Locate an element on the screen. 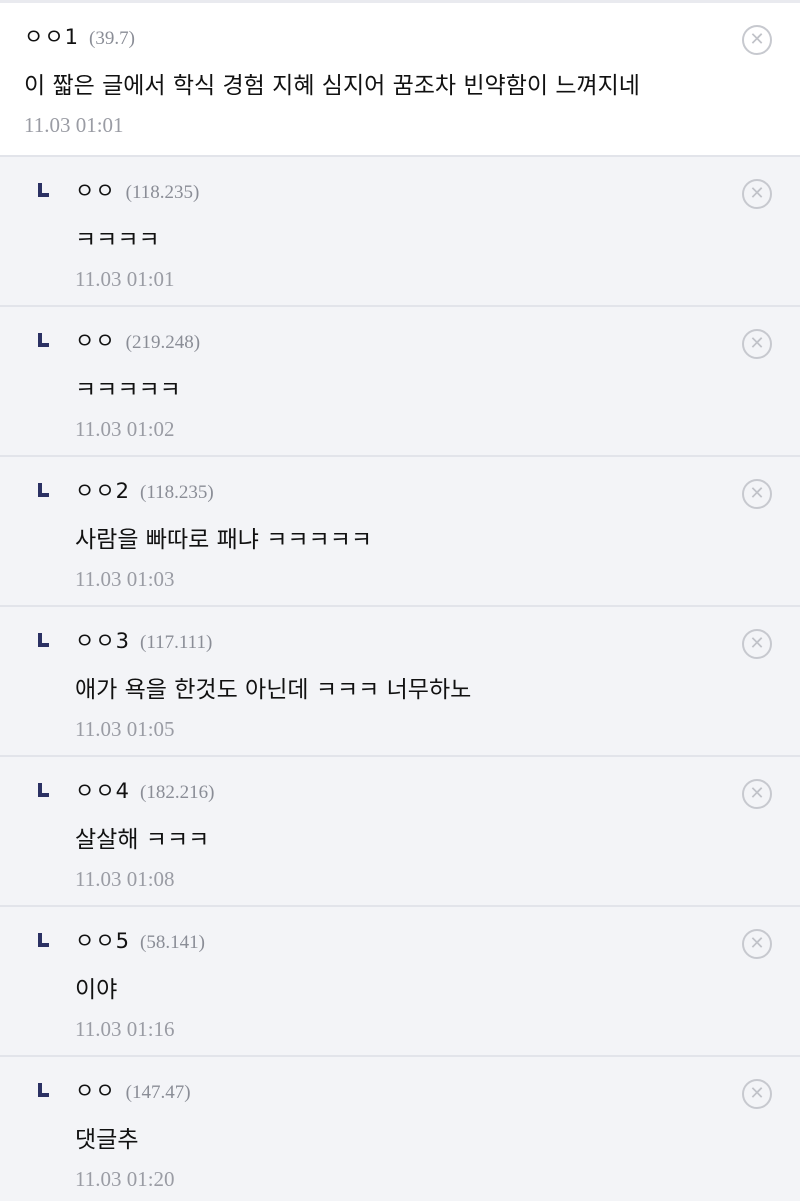  reply-text: 댓글추 is located at coordinates (107, 1140).